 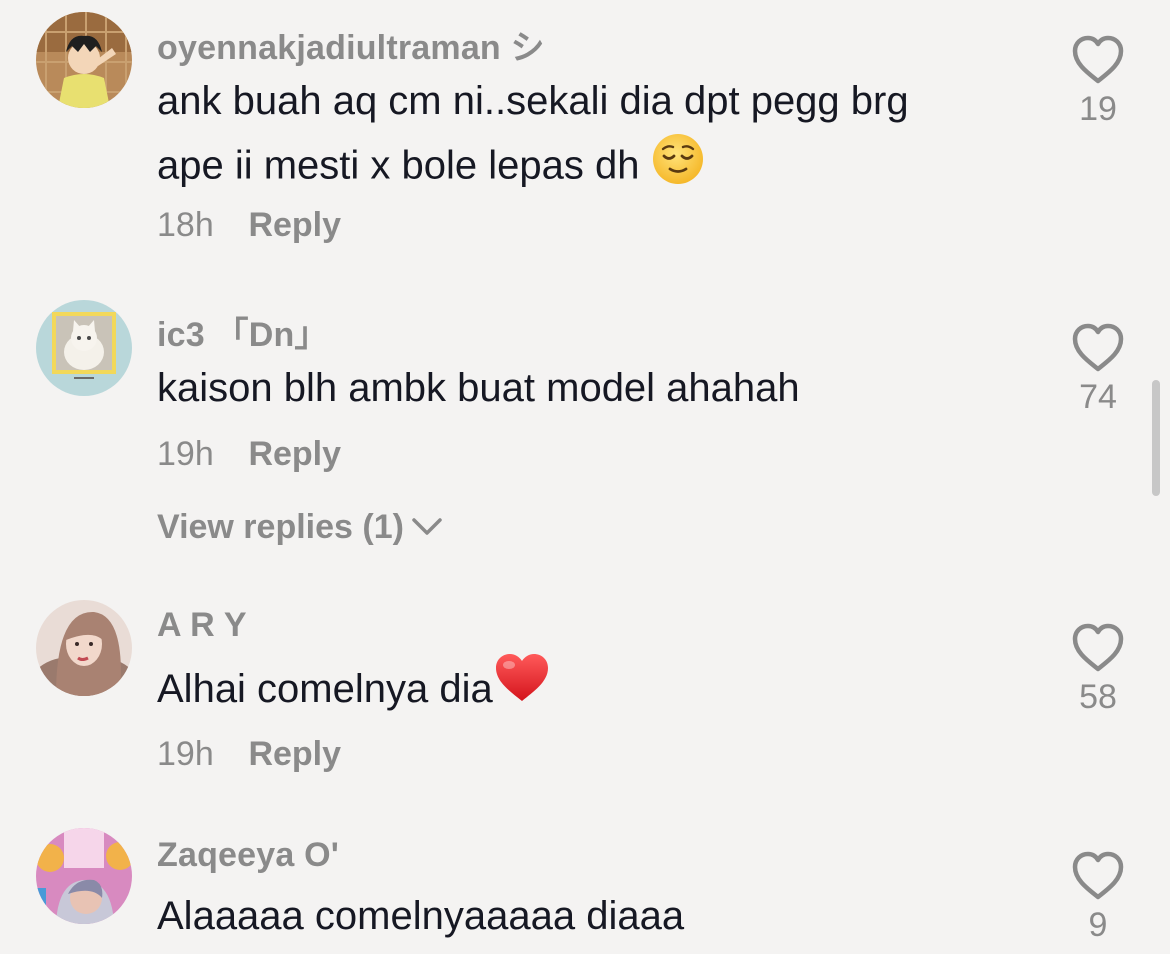 I want to click on like-button: 9, so click(x=1098, y=897).